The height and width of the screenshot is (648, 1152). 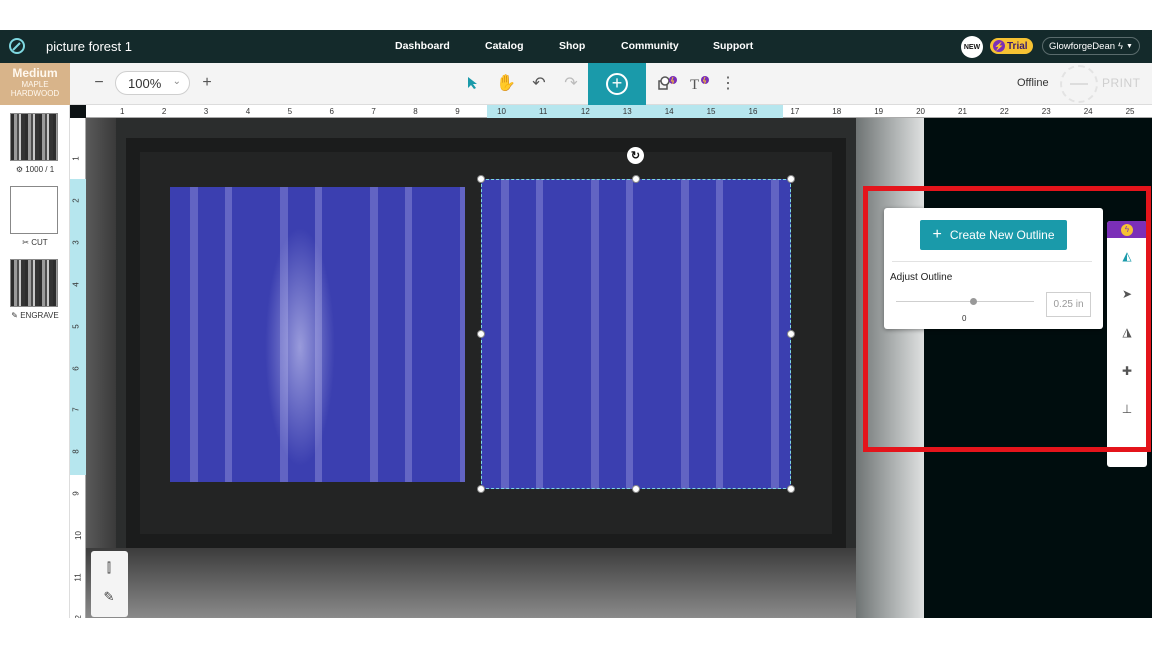 I want to click on zoom-in-button: +, so click(x=207, y=83).